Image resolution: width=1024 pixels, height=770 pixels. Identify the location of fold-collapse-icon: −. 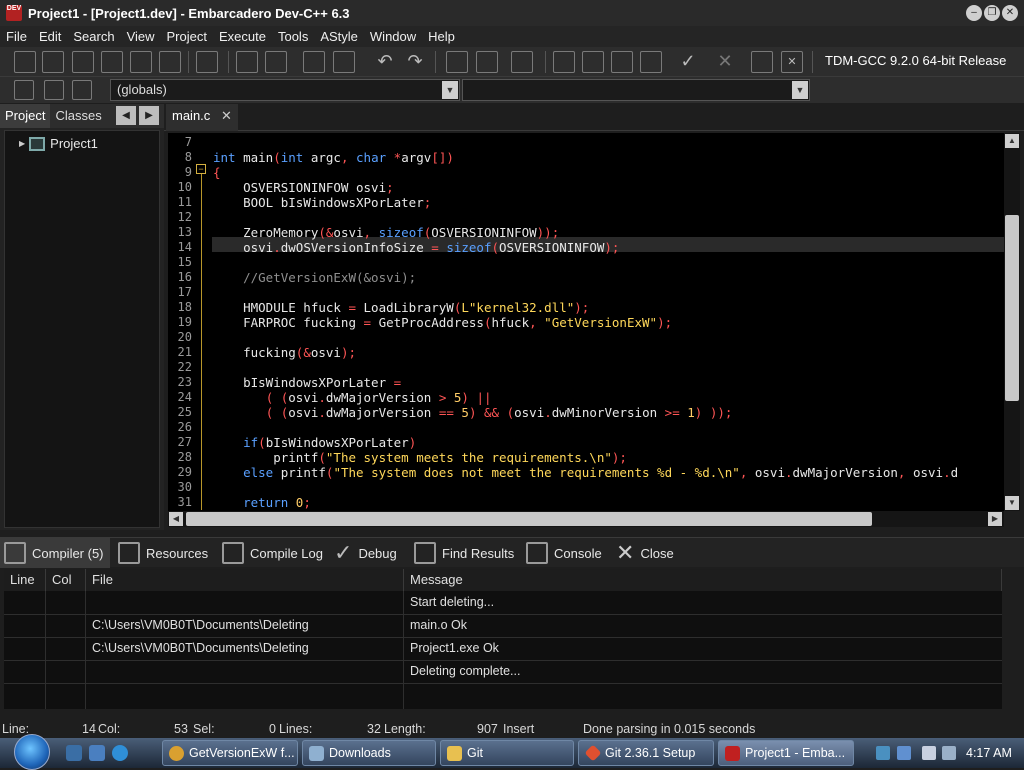
(201, 169).